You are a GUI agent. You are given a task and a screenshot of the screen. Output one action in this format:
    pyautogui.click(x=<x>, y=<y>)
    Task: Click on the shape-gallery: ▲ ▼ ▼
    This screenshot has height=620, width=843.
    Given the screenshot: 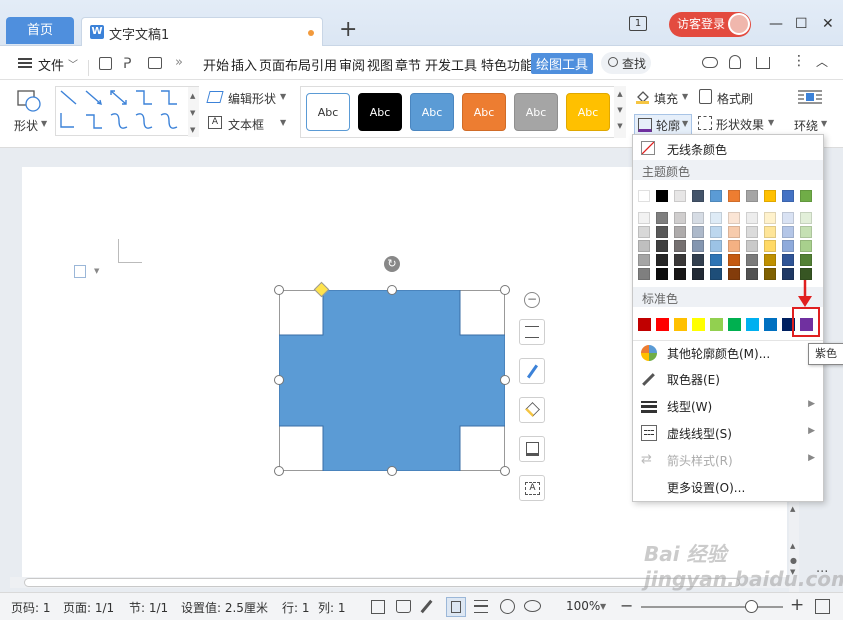 What is the action you would take?
    pyautogui.click(x=127, y=111)
    